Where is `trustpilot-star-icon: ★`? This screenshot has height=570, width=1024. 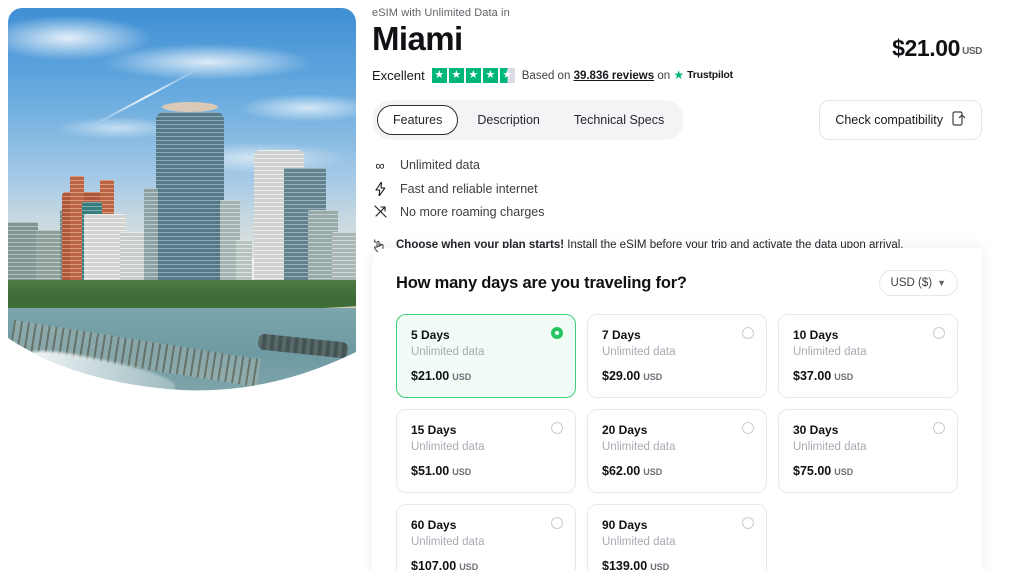
trustpilot-star-icon: ★ is located at coordinates (679, 75).